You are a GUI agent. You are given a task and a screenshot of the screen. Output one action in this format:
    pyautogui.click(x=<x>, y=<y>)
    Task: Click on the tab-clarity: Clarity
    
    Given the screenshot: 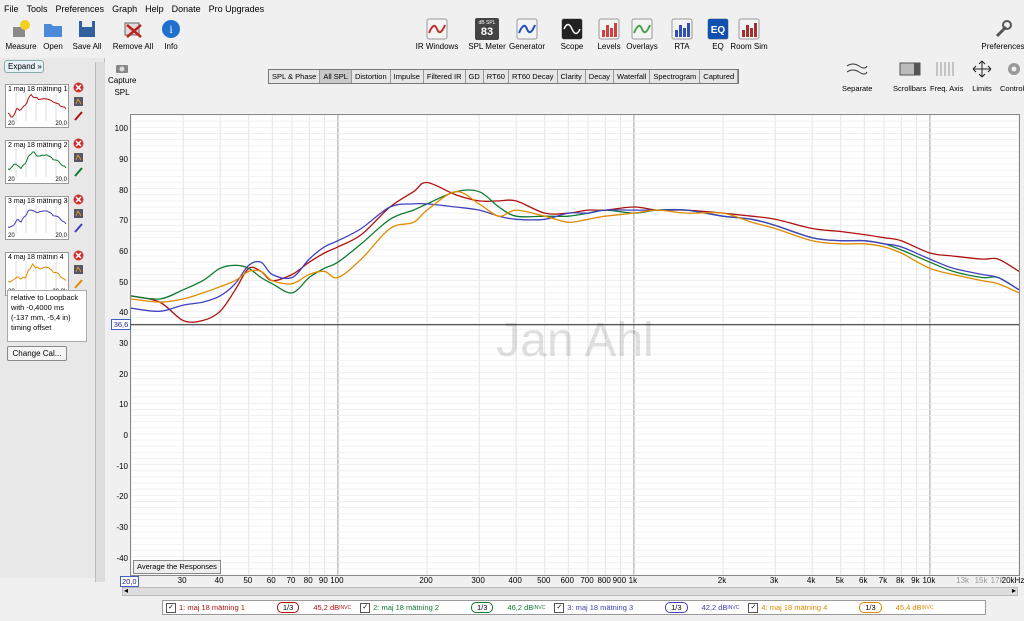 What is the action you would take?
    pyautogui.click(x=572, y=76)
    